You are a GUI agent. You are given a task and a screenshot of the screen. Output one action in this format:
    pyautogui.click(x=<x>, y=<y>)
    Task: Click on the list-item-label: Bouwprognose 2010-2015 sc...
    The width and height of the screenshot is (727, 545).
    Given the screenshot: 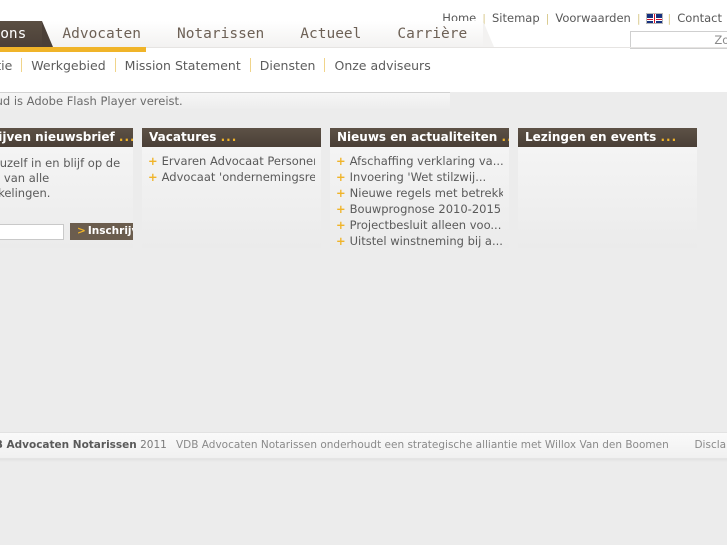 What is the action you would take?
    pyautogui.click(x=426, y=209)
    